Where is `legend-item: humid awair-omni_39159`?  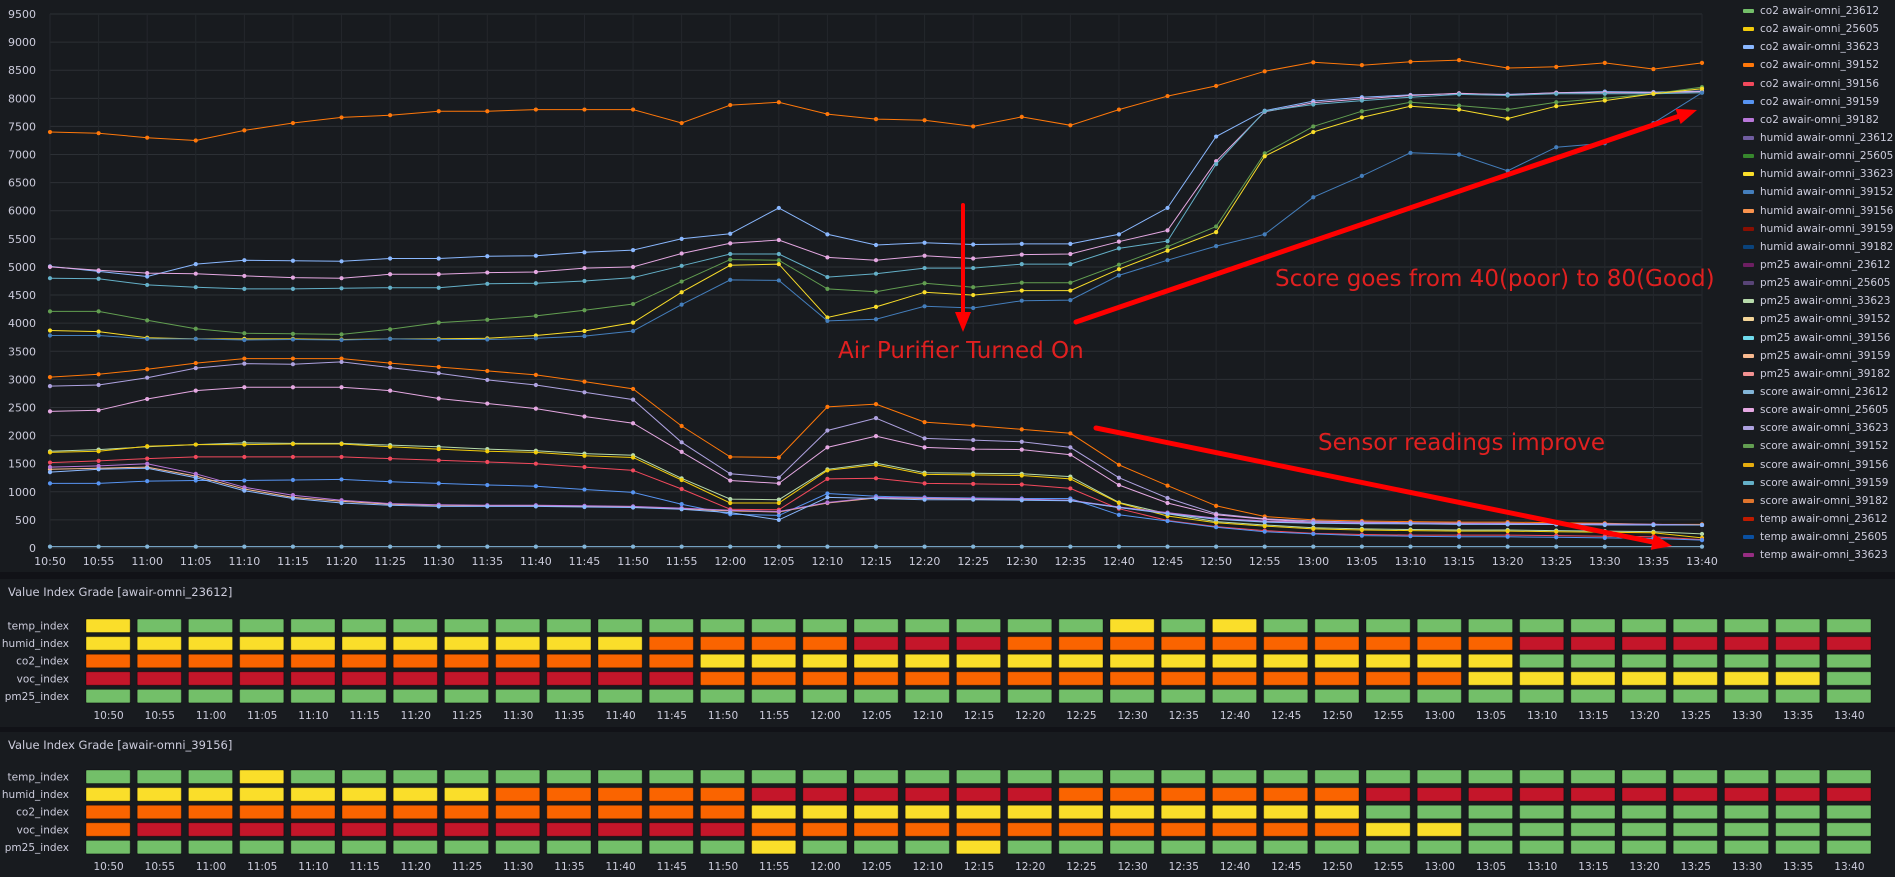 legend-item: humid awair-omni_39159 is located at coordinates (1818, 229).